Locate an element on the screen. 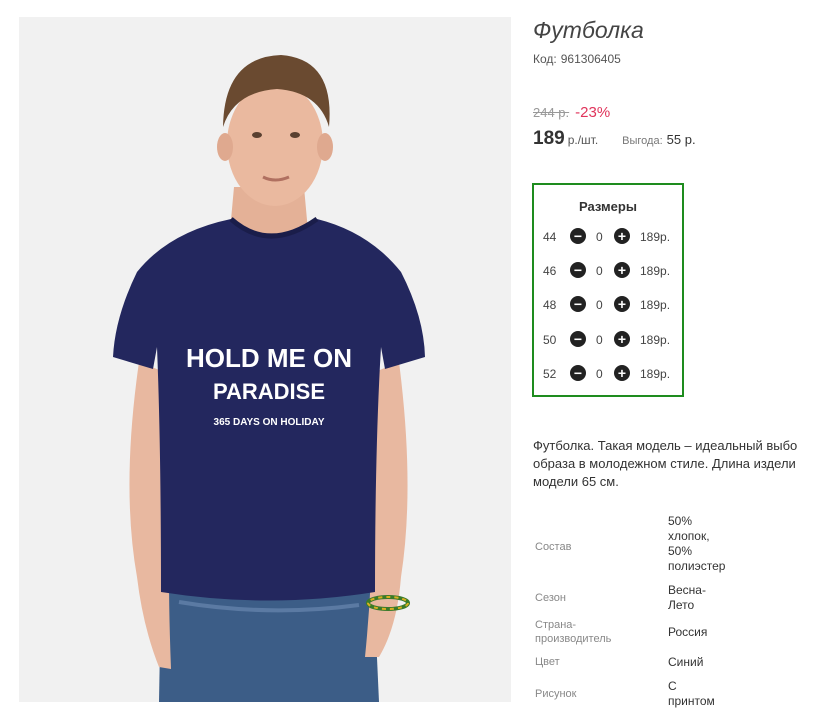 This screenshot has height=709, width=818. attr-label-season: Сезон is located at coordinates (550, 598).